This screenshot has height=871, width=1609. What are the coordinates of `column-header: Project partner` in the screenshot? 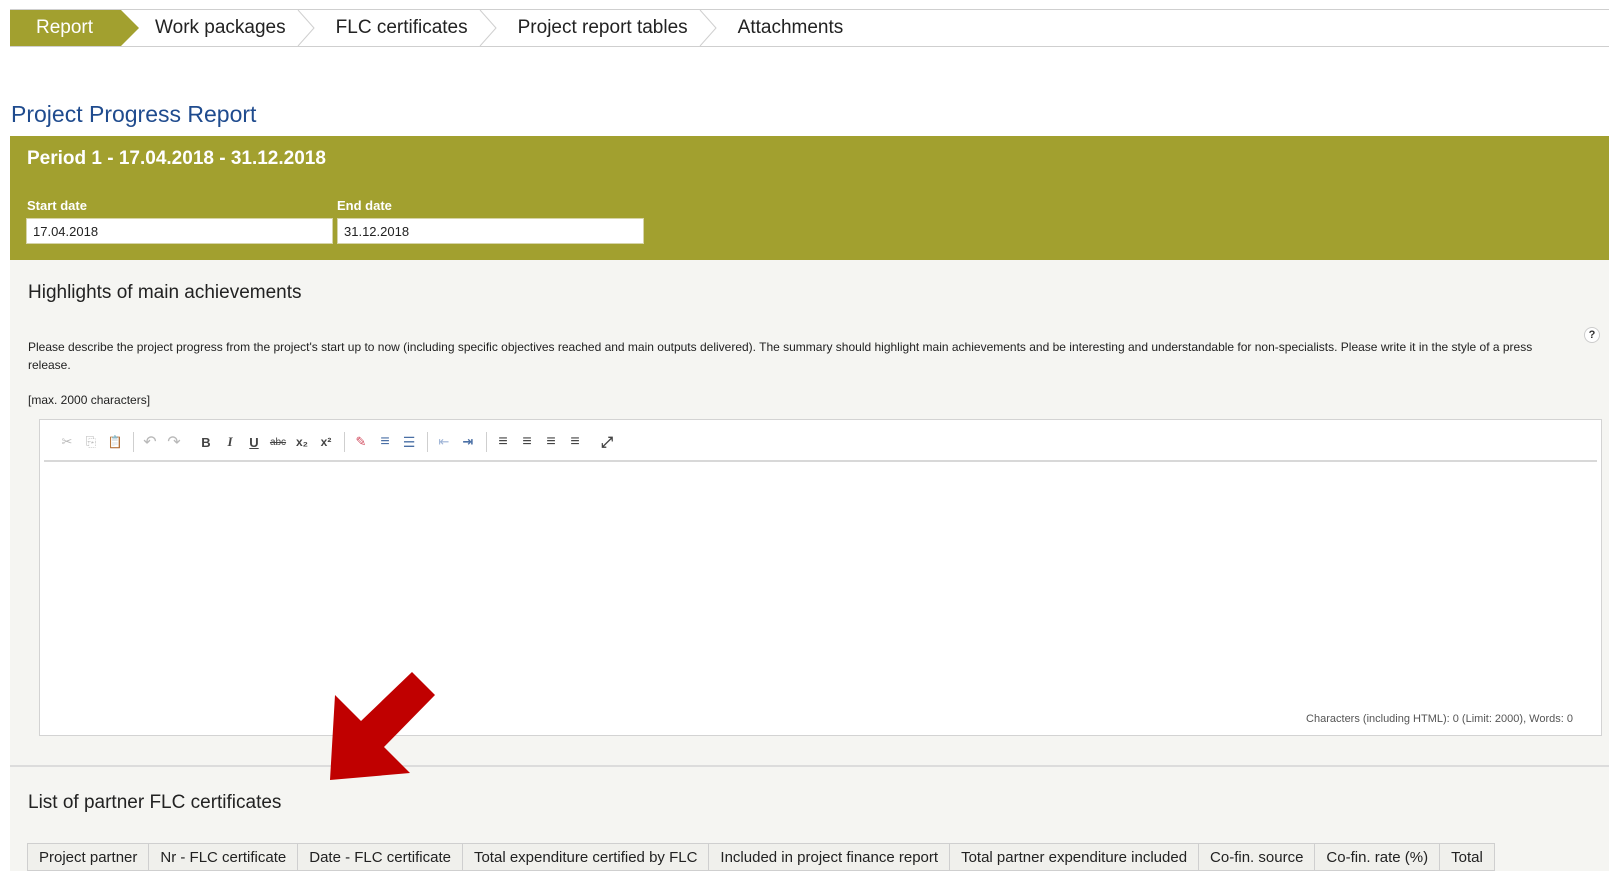 It's located at (88, 857).